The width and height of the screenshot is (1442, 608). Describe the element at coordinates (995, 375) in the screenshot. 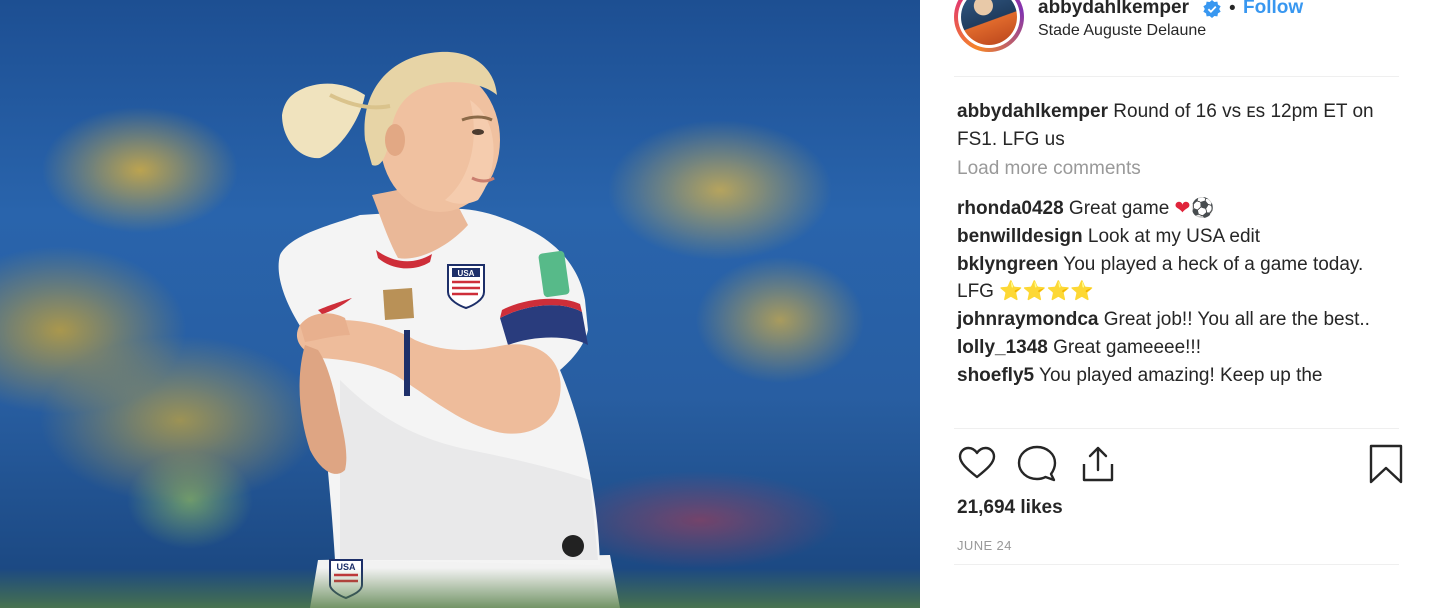

I see `comment-username: shoefly5` at that location.